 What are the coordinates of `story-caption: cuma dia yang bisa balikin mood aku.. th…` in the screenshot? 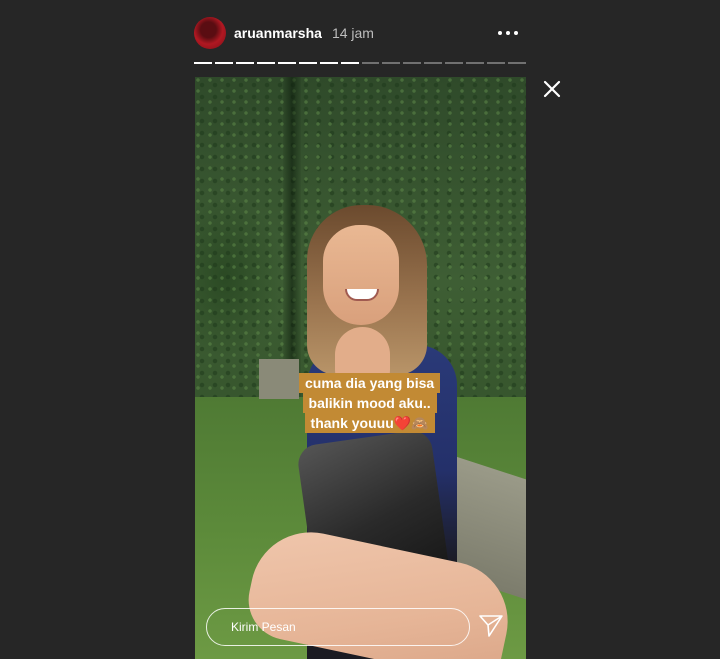 It's located at (370, 403).